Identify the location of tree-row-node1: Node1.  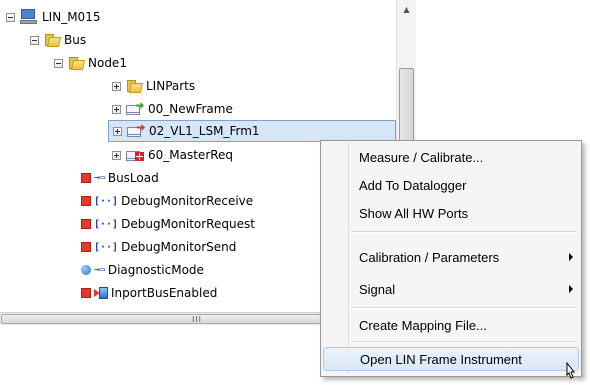
(90, 63).